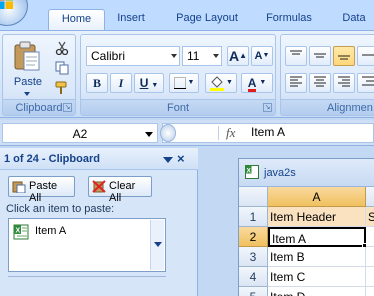  Describe the element at coordinates (317, 237) in the screenshot. I see `cell-a2-active: Item A` at that location.